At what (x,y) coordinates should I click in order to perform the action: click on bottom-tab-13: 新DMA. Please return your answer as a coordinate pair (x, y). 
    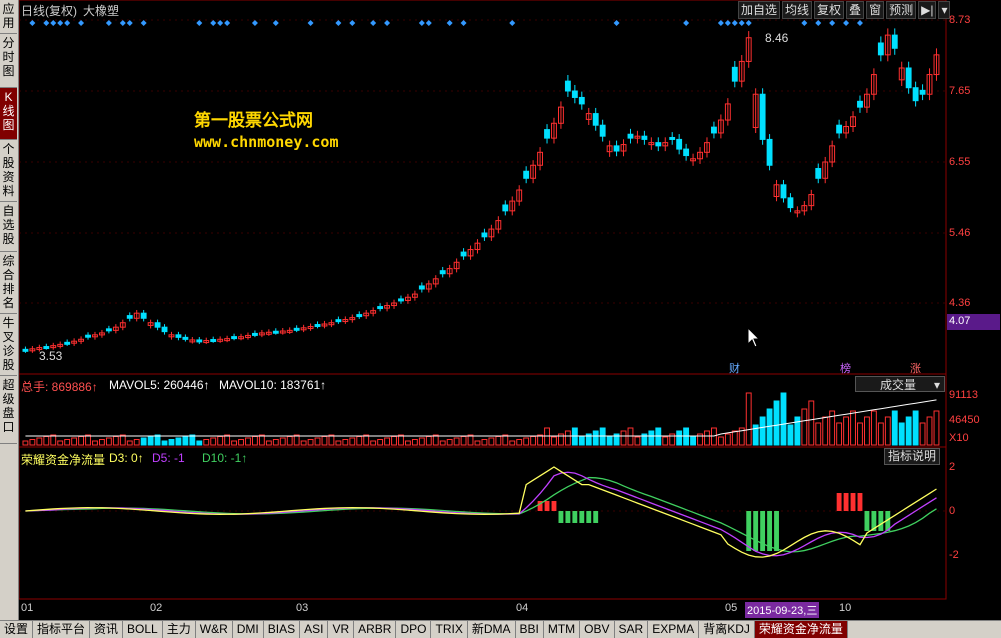
    Looking at the image, I should click on (492, 629).